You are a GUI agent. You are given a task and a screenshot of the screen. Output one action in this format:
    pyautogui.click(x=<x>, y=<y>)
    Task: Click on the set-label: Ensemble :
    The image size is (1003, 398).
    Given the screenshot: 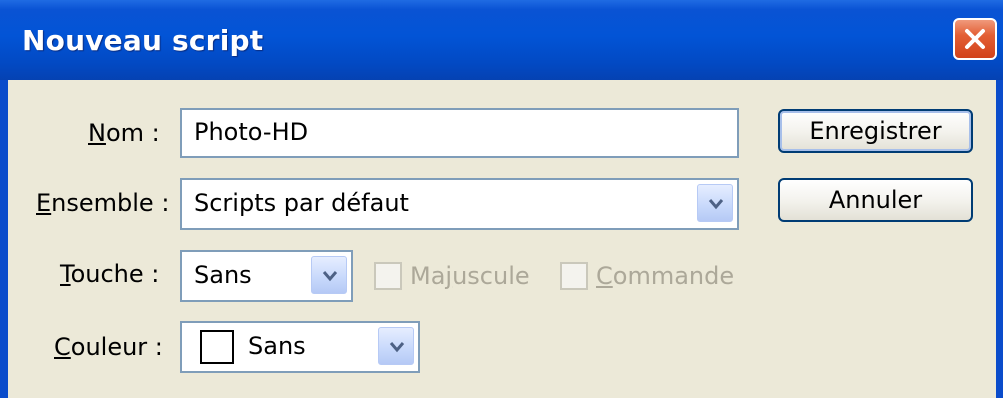 What is the action you would take?
    pyautogui.click(x=103, y=203)
    